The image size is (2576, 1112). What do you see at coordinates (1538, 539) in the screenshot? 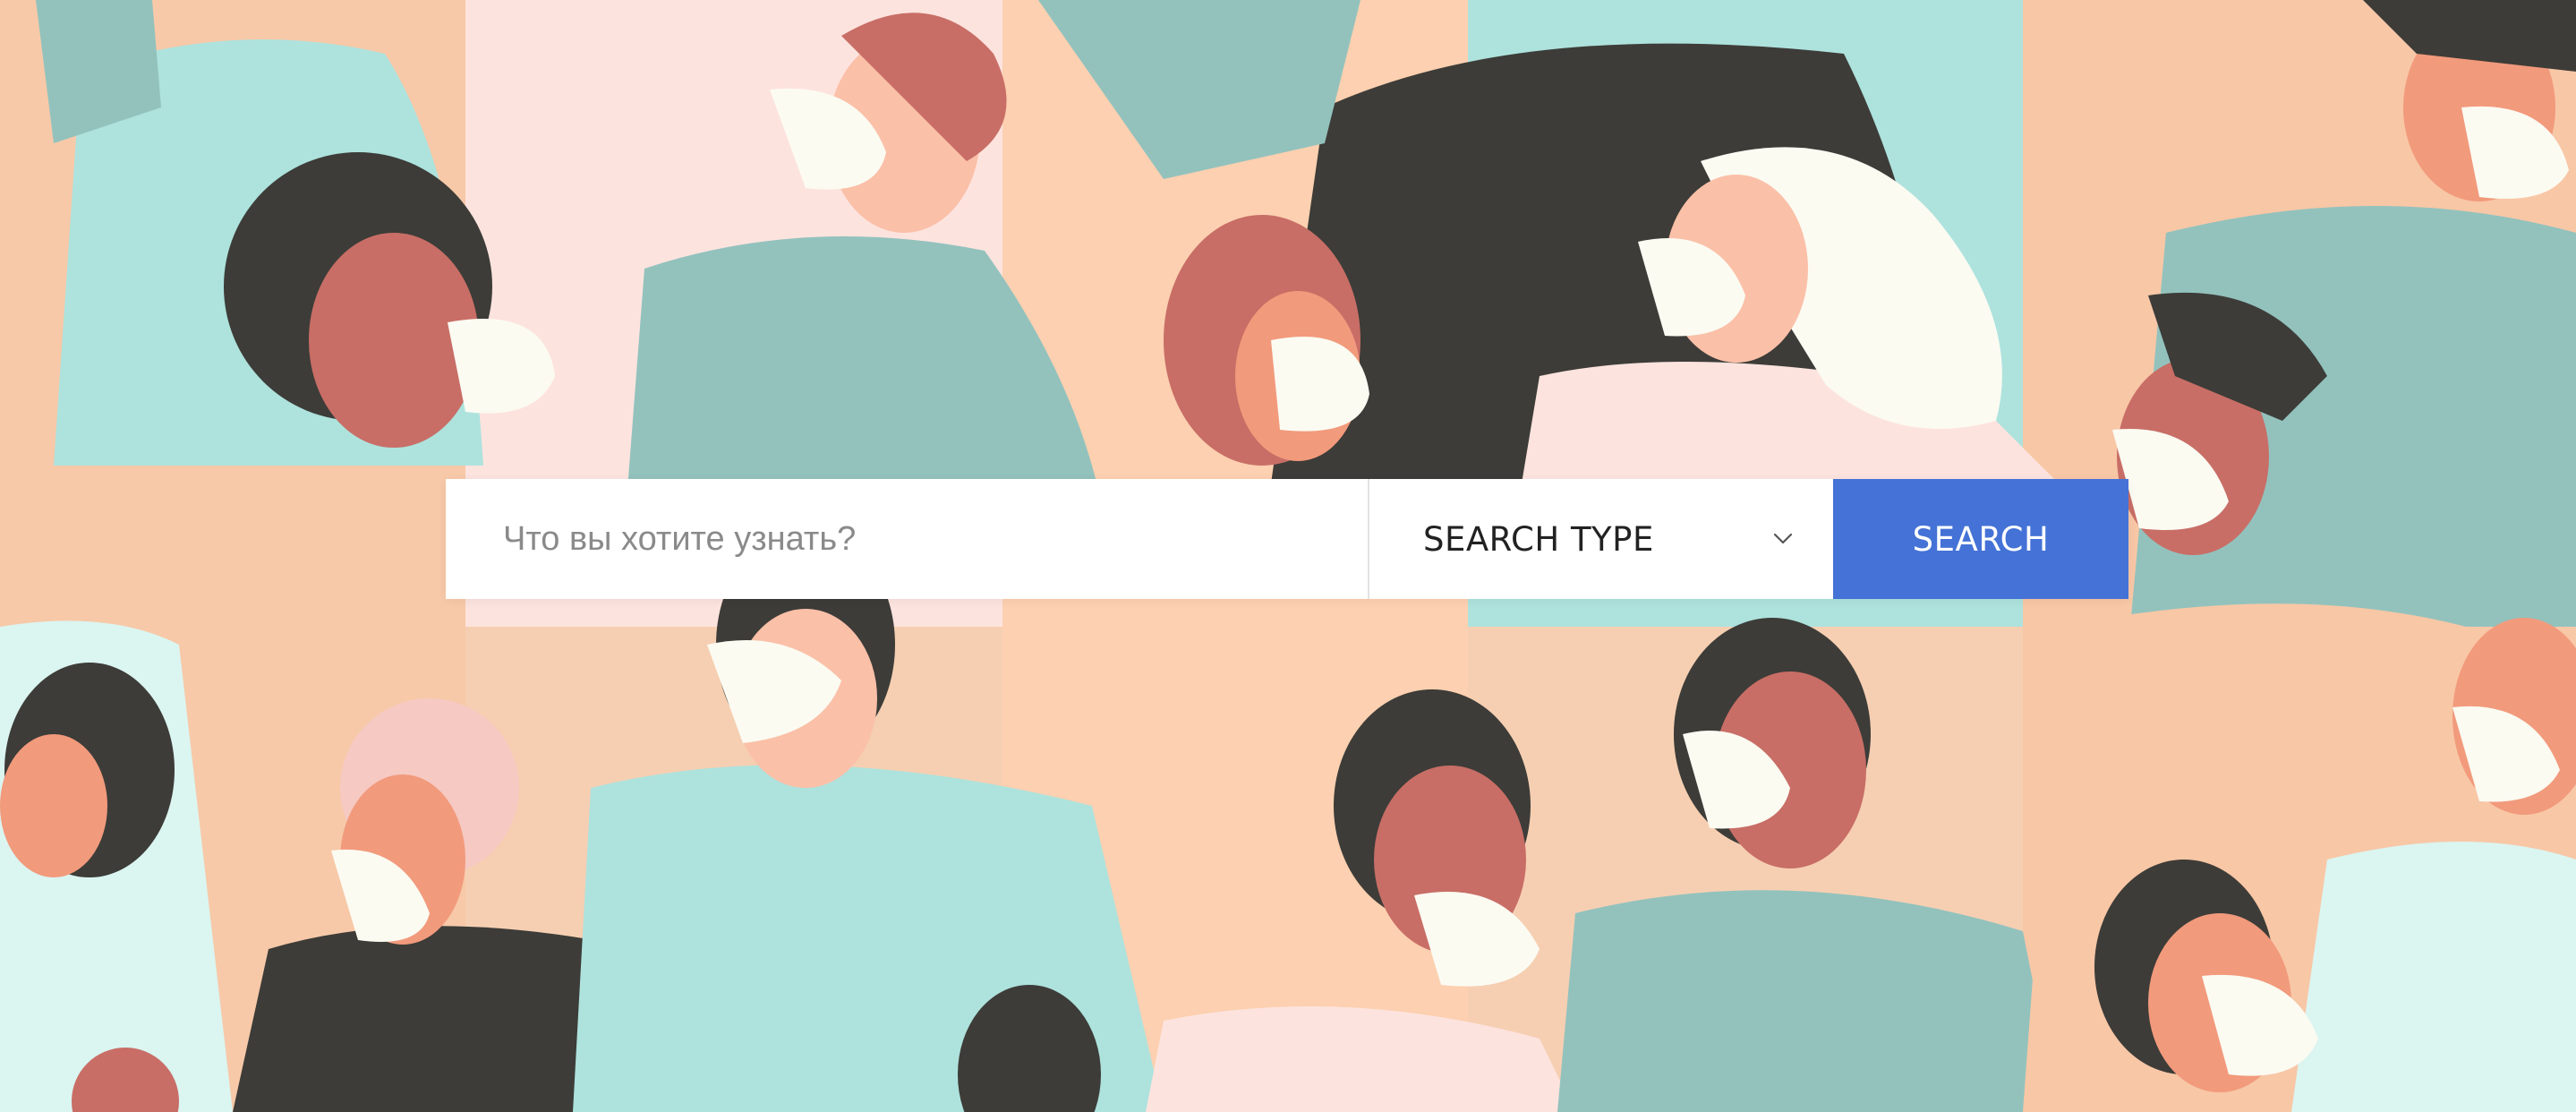
I see `search-type-label: SEARCH TYPE` at bounding box center [1538, 539].